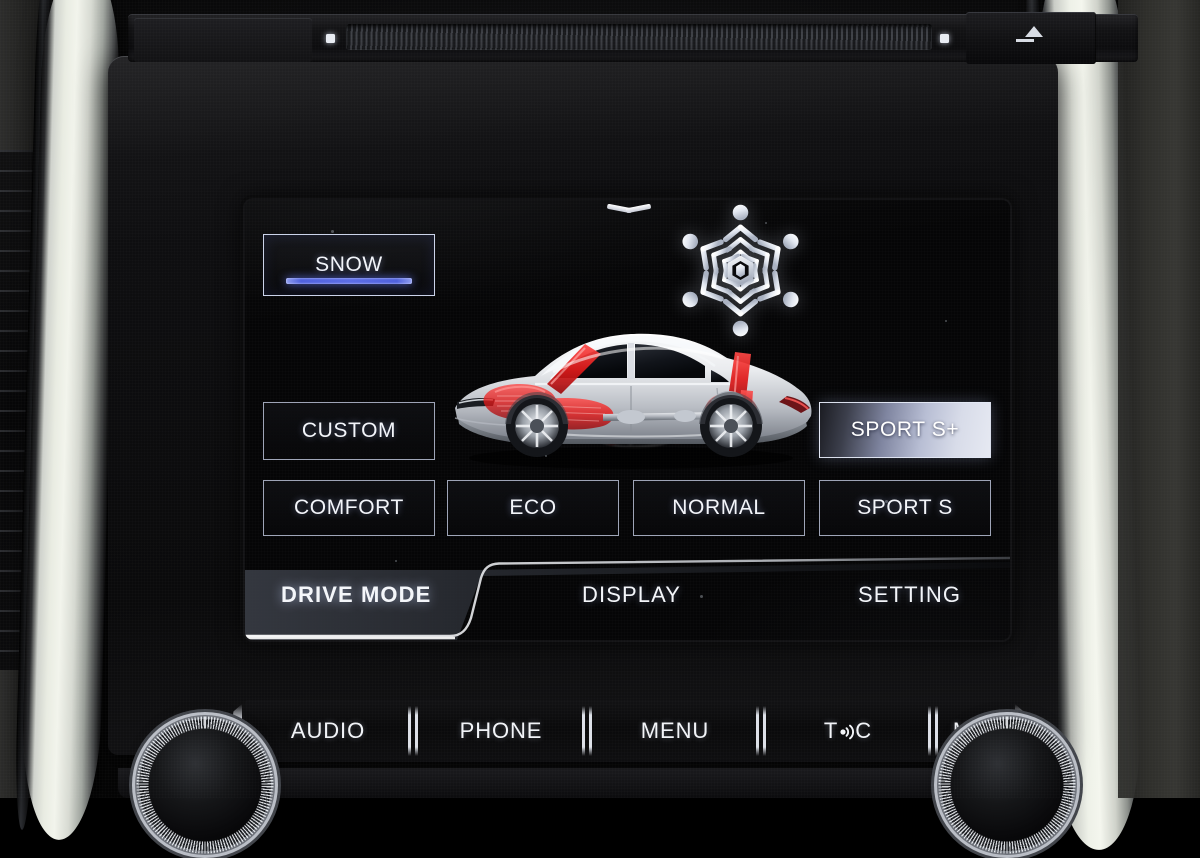  Describe the element at coordinates (629, 211) in the screenshot. I see `chevron-down-icon` at that location.